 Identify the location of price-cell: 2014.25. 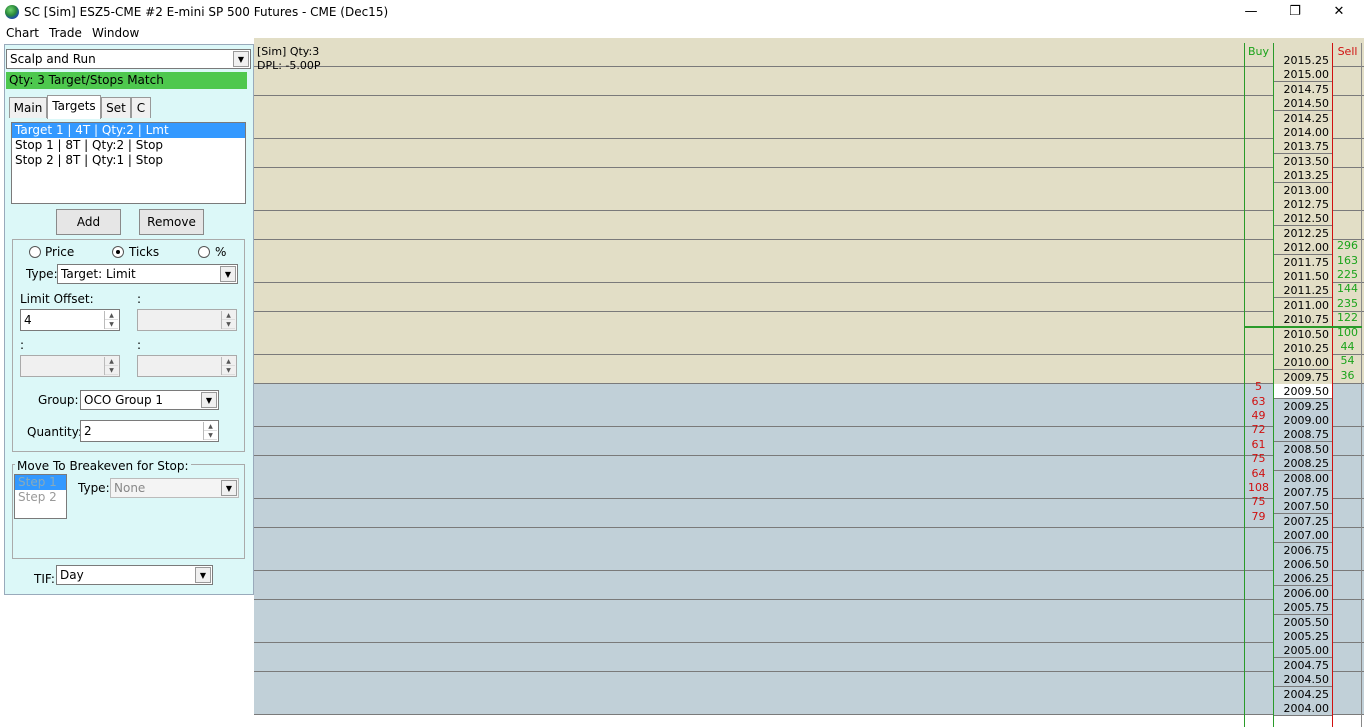
(1303, 118).